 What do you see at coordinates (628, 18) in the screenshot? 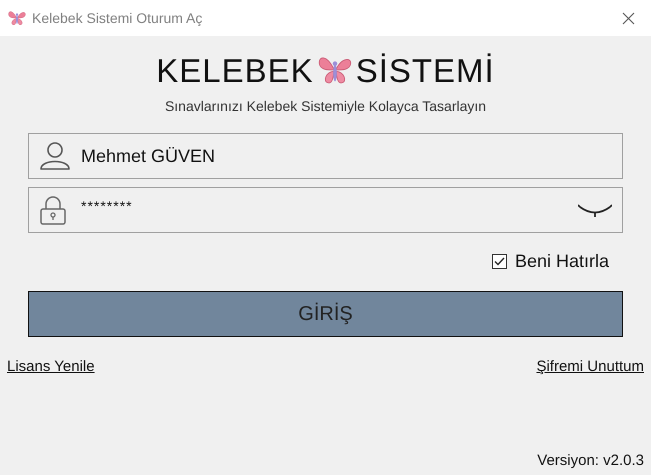
I see `close-icon` at bounding box center [628, 18].